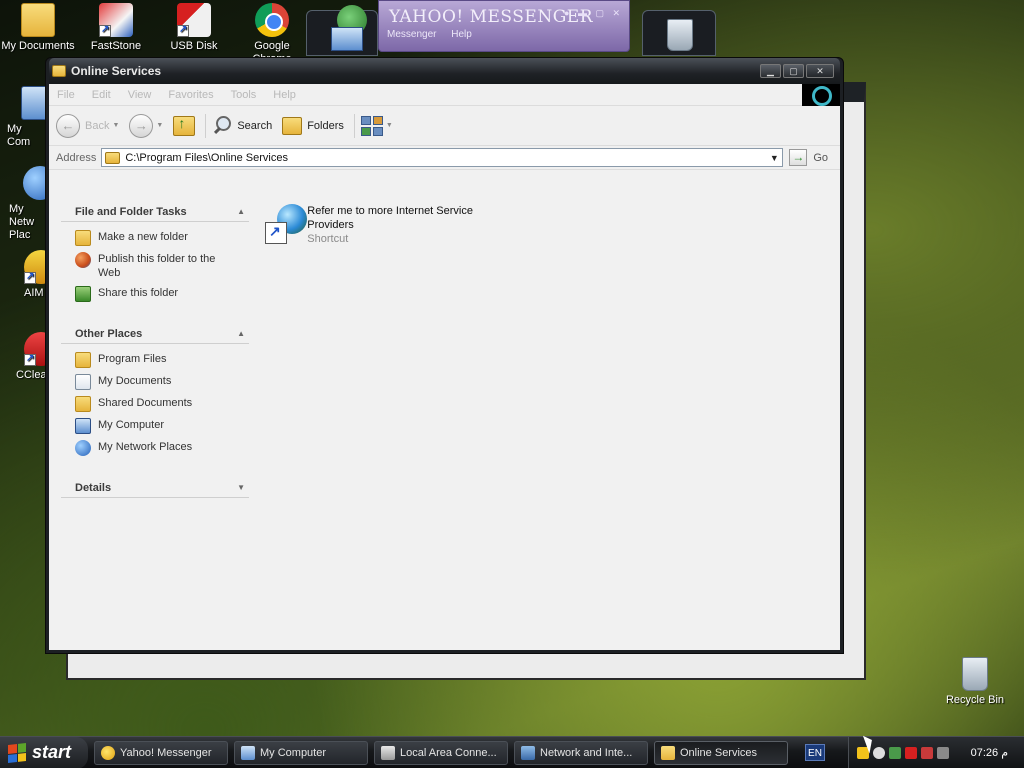 This screenshot has width=1024, height=768. I want to click on network-places-icon, so click(83, 448).